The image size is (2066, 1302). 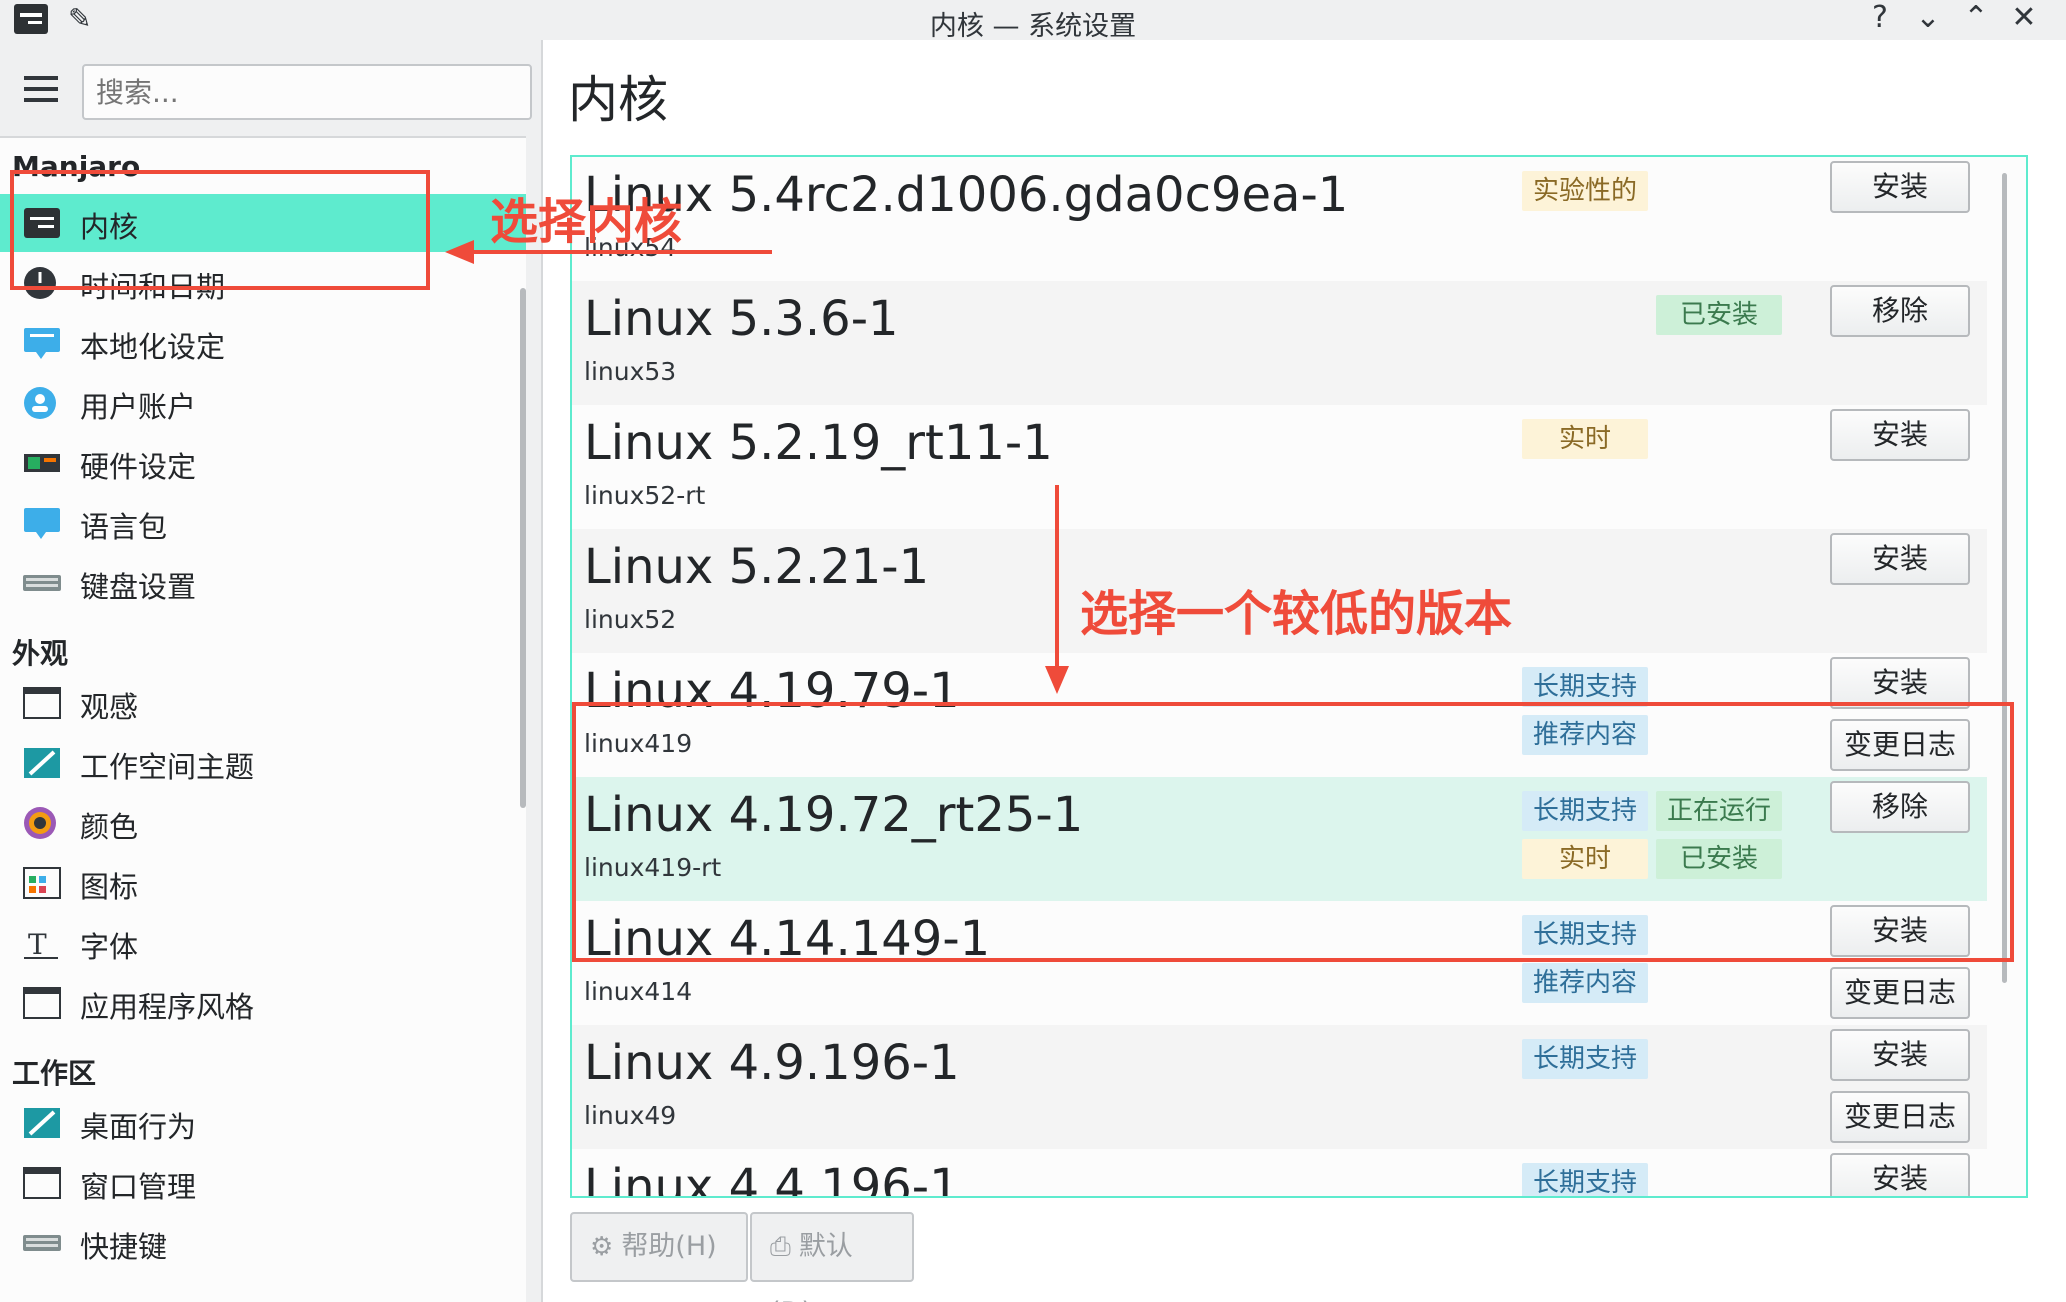 What do you see at coordinates (263, 703) in the screenshot?
I see `sidebar-item-look-and-feel: 观感` at bounding box center [263, 703].